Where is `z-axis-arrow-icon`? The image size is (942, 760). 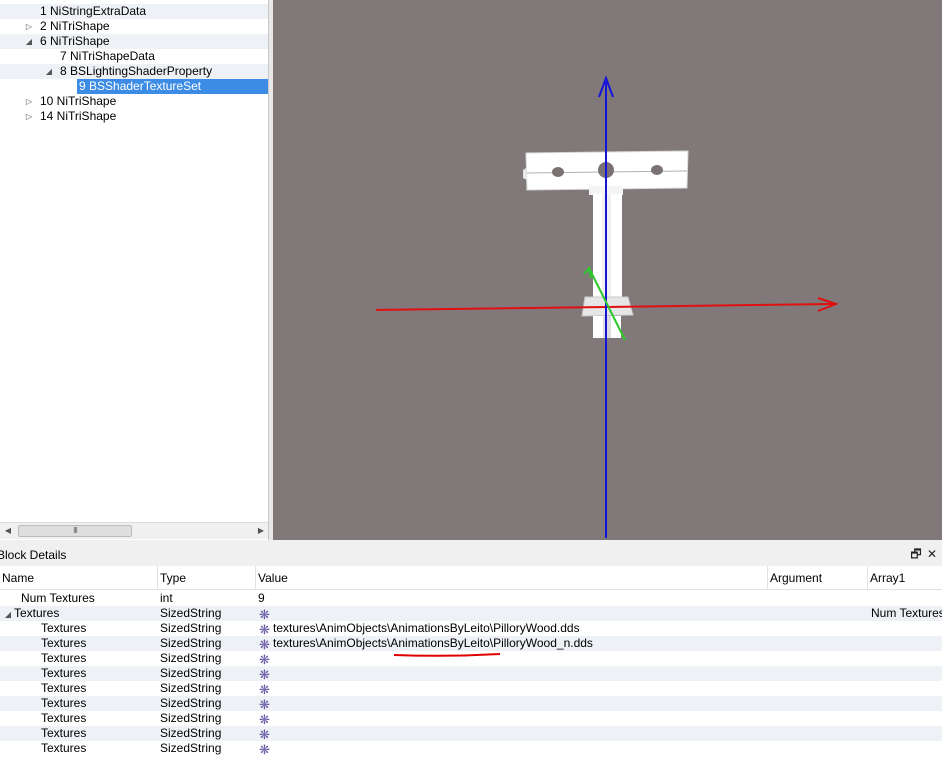
z-axis-arrow-icon is located at coordinates (587, 272).